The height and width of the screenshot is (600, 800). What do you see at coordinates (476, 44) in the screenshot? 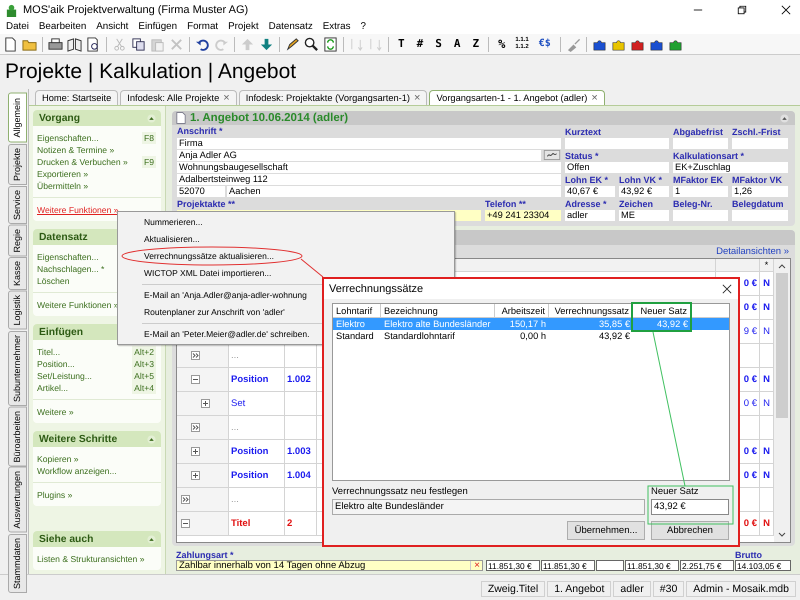
I see `toolbar-button: Z` at bounding box center [476, 44].